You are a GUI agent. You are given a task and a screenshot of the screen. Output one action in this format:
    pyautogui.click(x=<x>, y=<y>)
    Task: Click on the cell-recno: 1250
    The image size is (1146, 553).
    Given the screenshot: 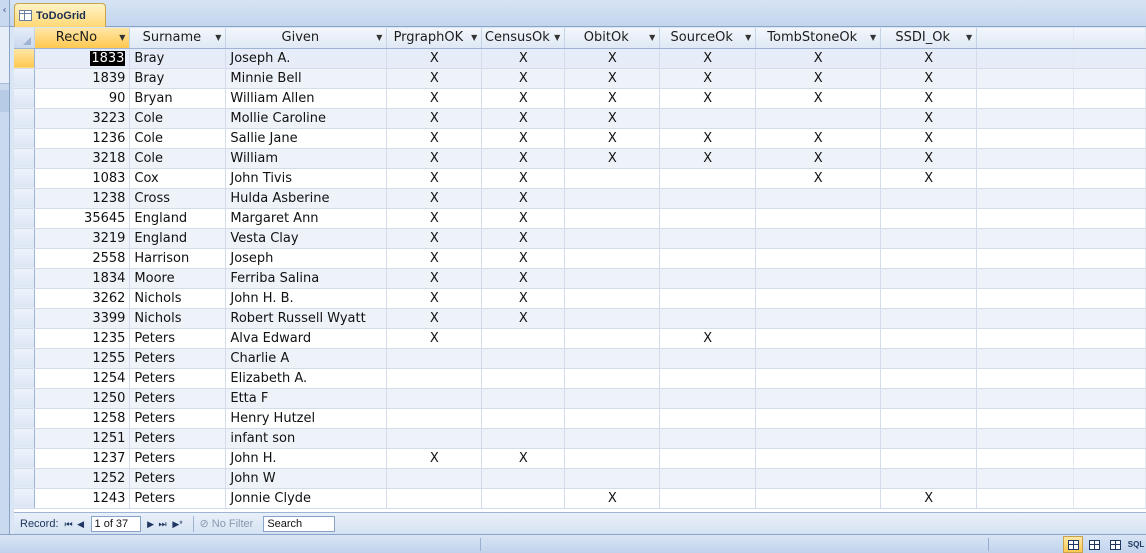 What is the action you would take?
    pyautogui.click(x=82, y=398)
    